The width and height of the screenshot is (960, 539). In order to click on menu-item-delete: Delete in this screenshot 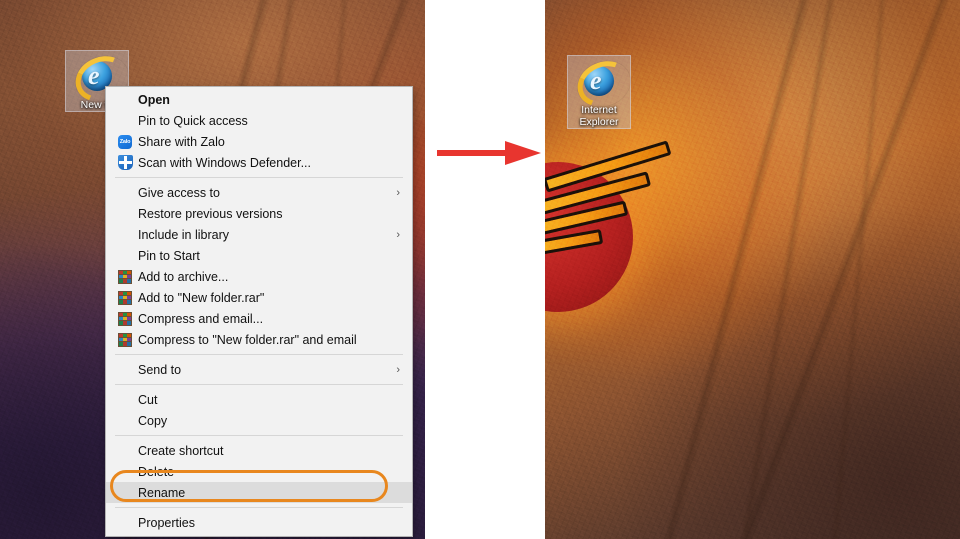, I will do `click(259, 471)`.